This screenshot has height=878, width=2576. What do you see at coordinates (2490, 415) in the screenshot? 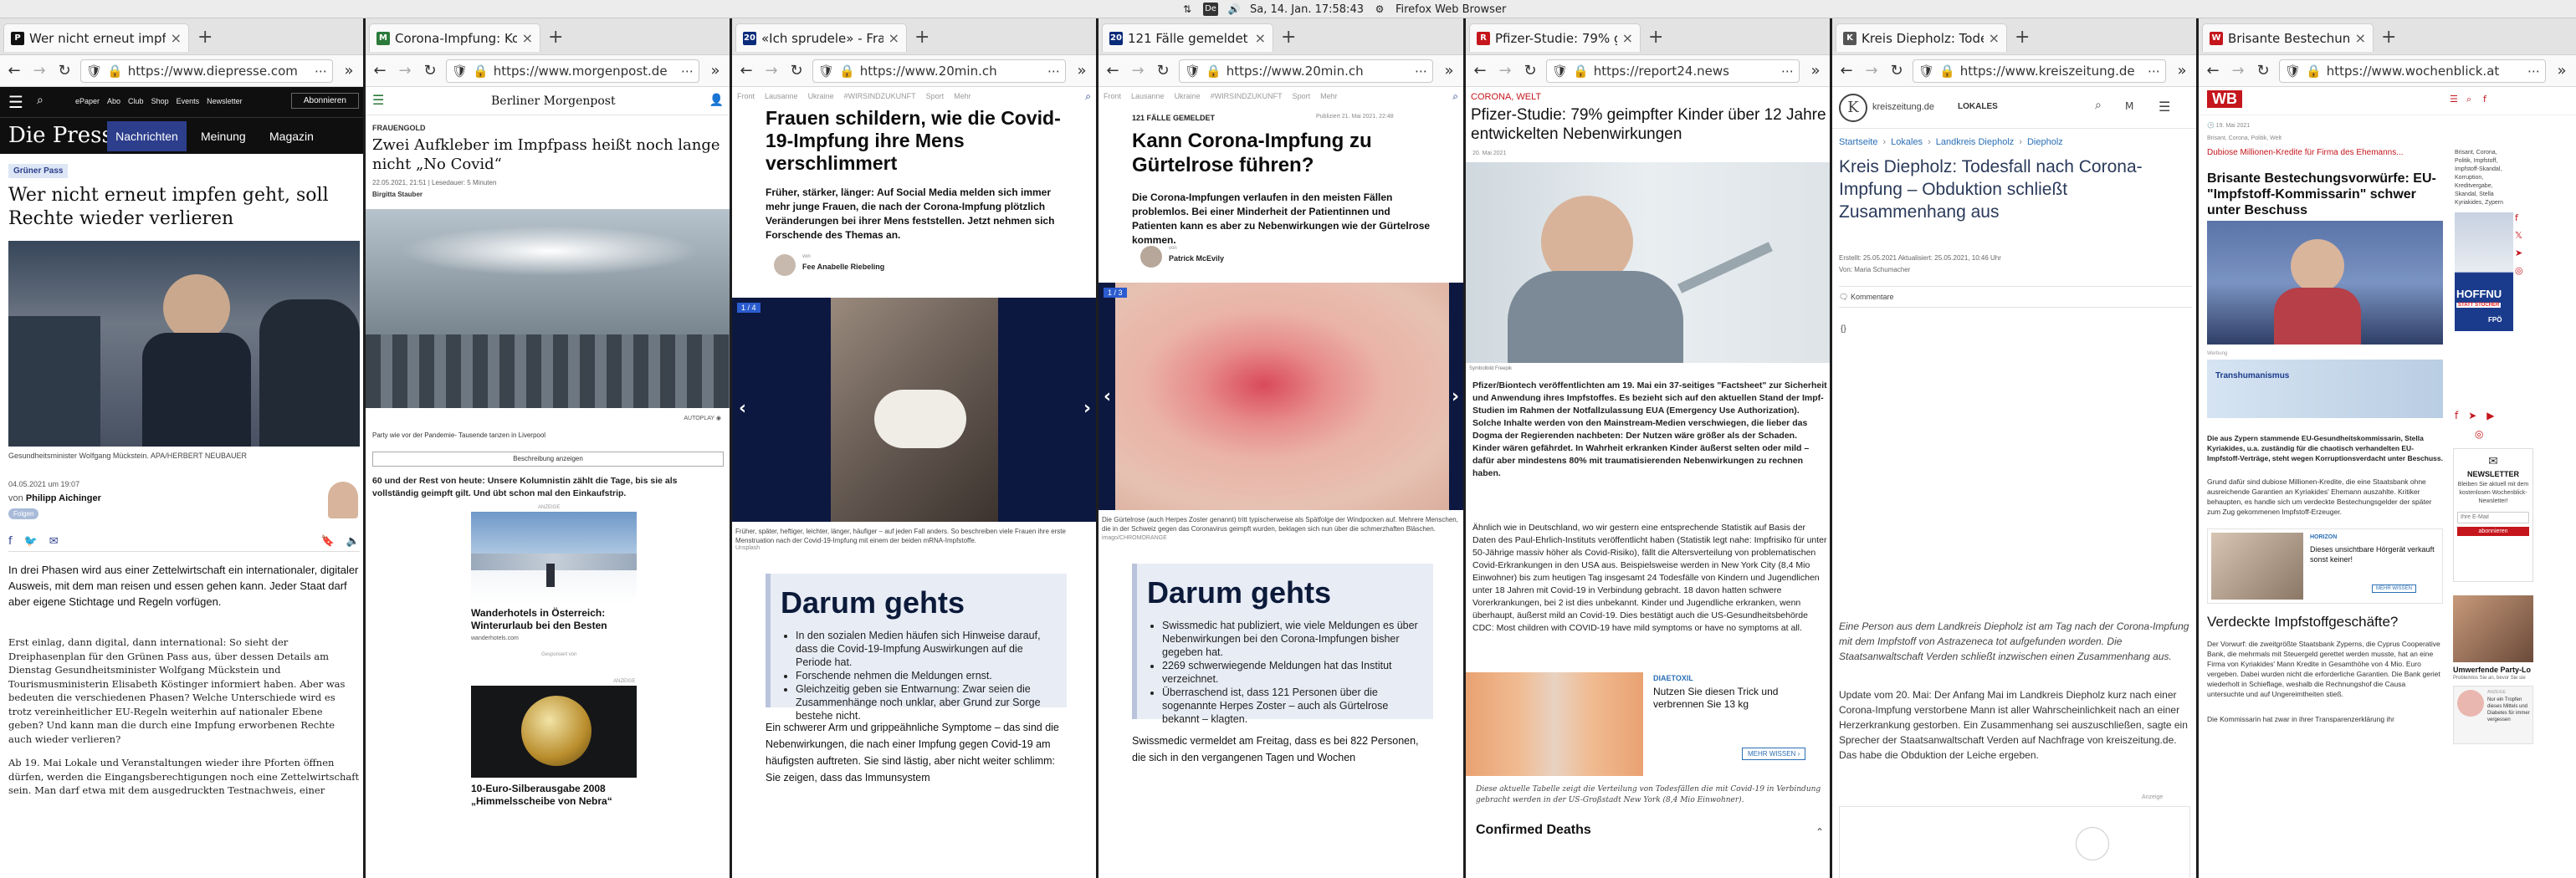
I see `youtube-icon: ▶` at bounding box center [2490, 415].